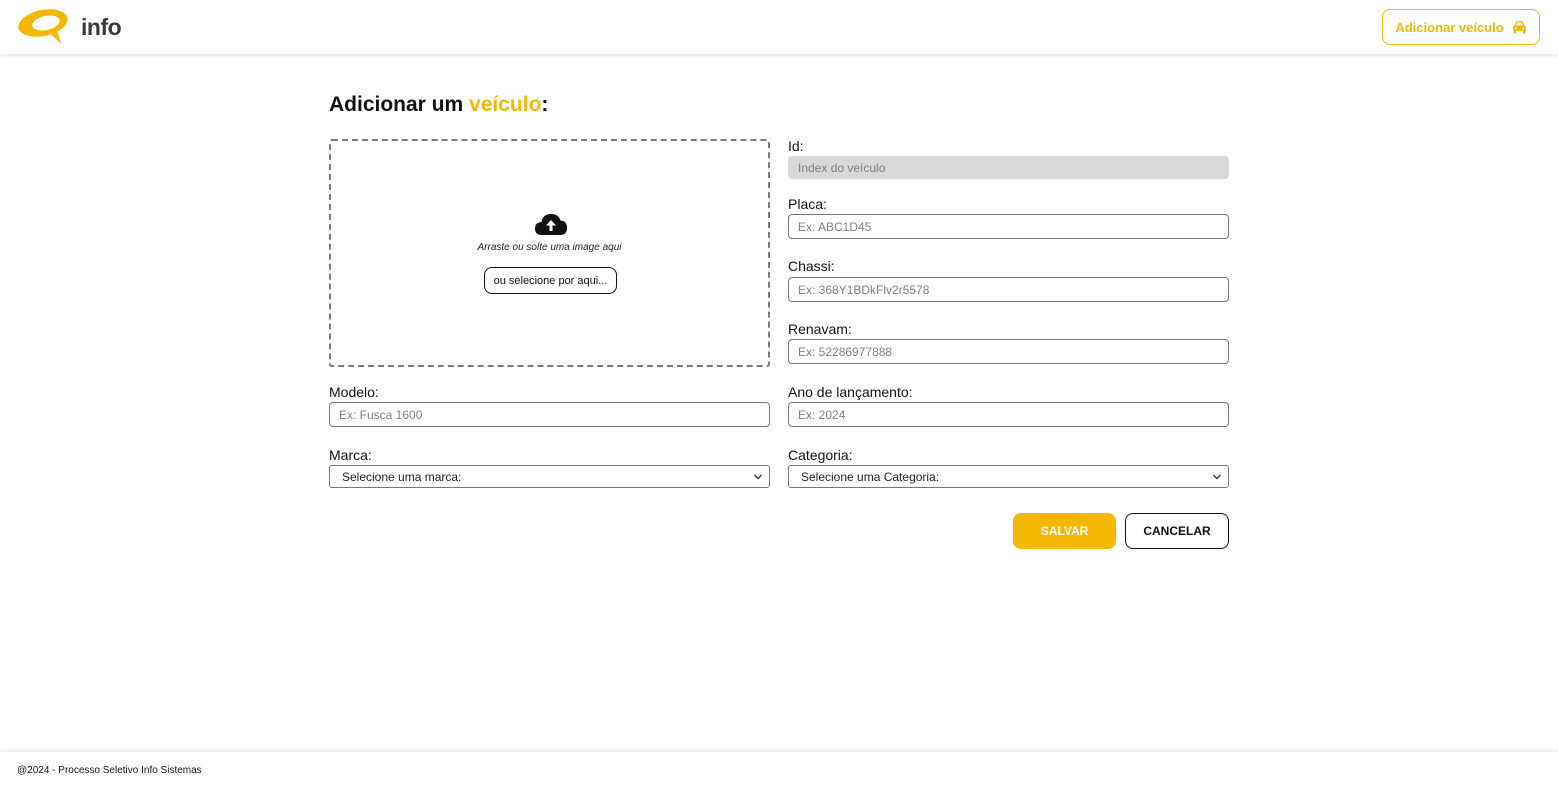 This screenshot has height=788, width=1558. Describe the element at coordinates (779, 27) in the screenshot. I see `top-navbar: info Adicionar veículo` at that location.